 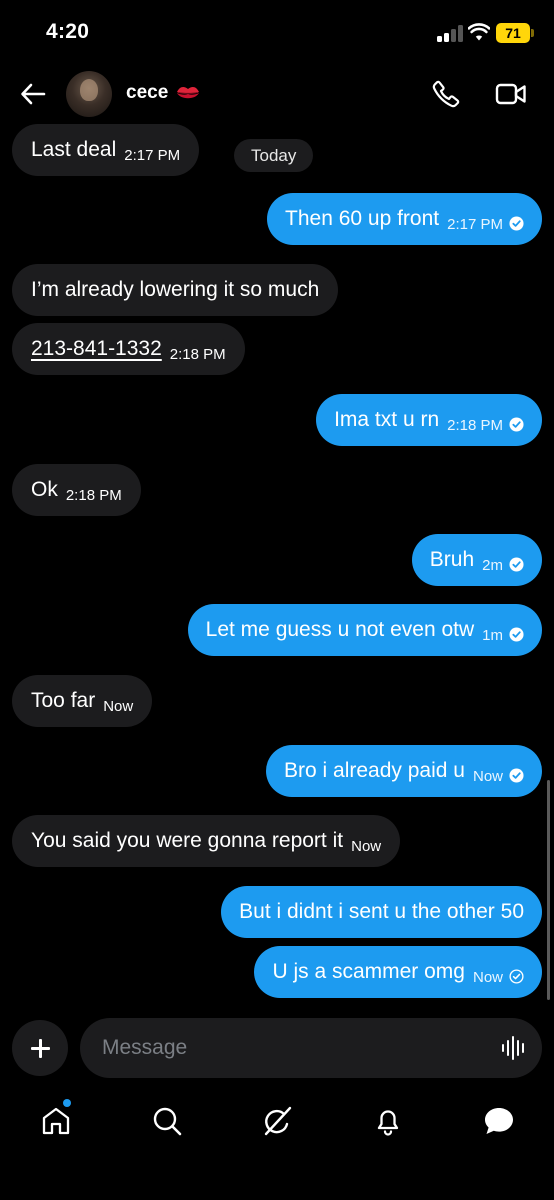 I want to click on message-text: I’m already lowering it so much, so click(x=175, y=289).